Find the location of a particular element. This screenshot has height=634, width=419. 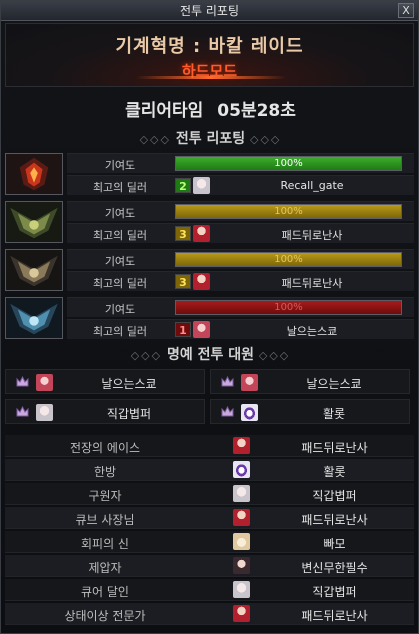

award-player: 빠모 is located at coordinates (334, 544).